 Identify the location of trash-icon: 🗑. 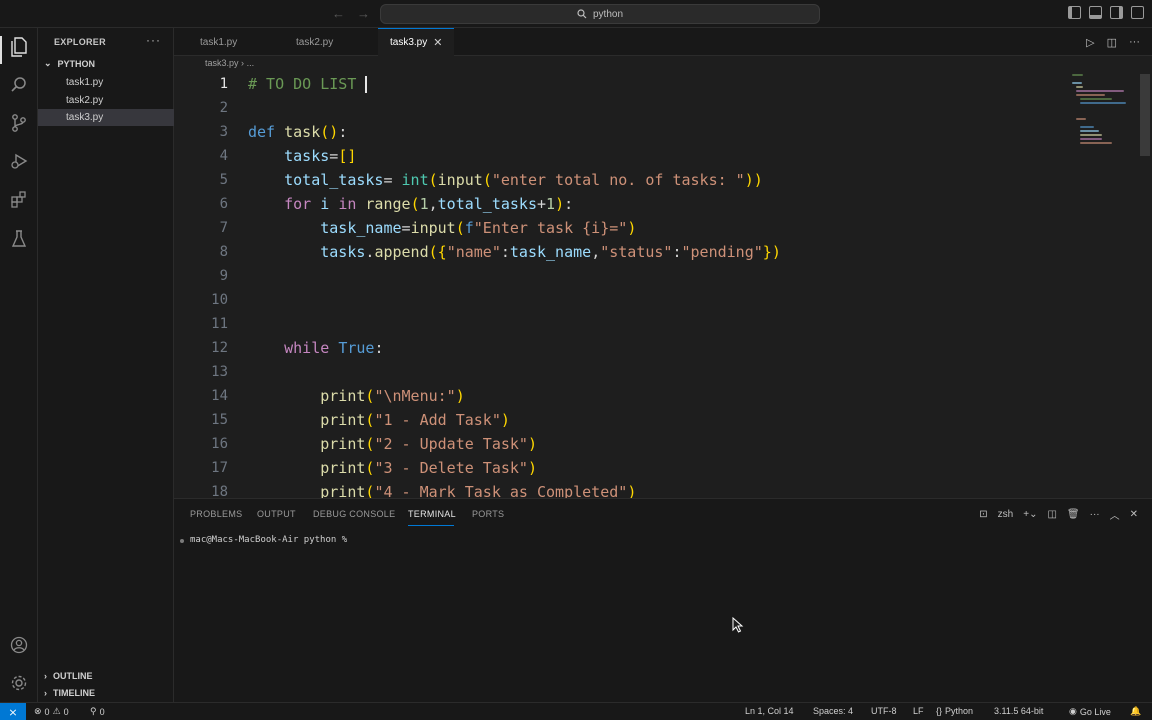
(1073, 514).